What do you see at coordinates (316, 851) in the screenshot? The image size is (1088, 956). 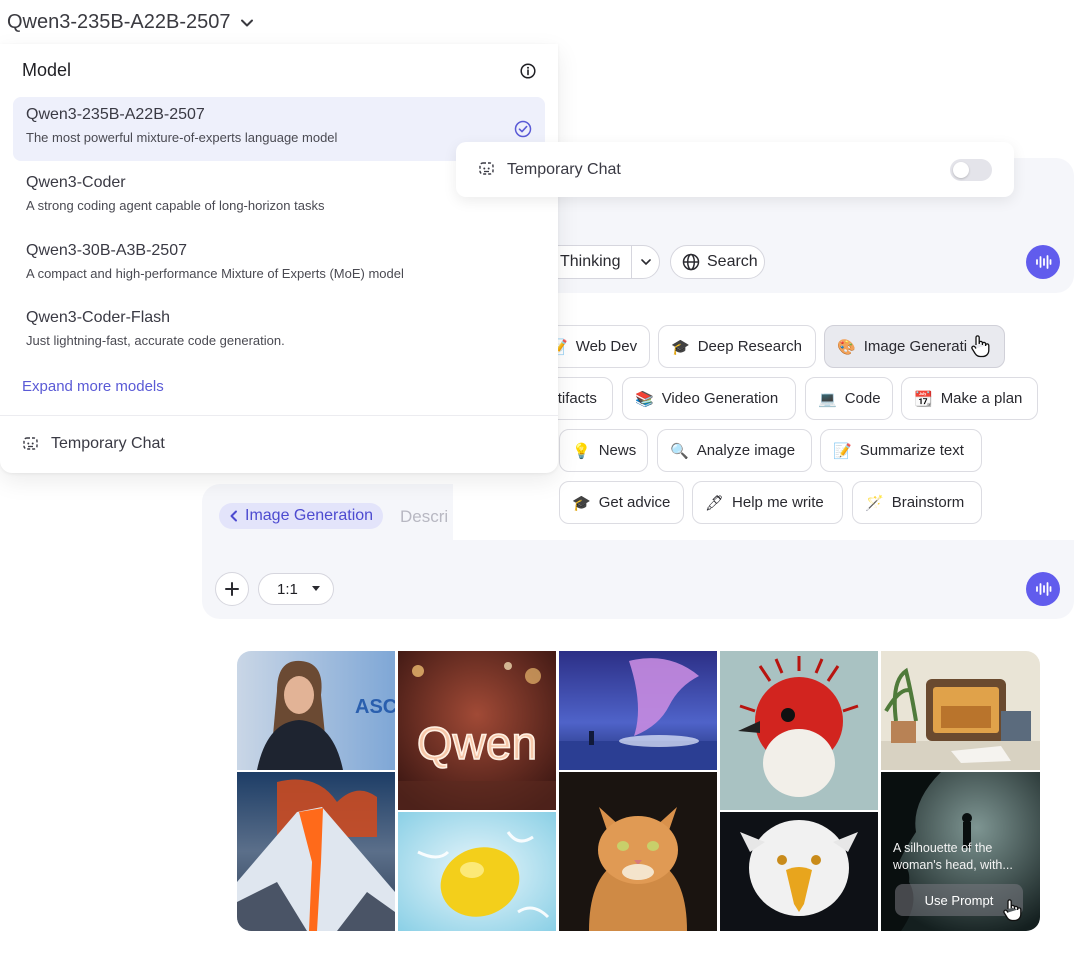 I see `gallery-image-volcano` at bounding box center [316, 851].